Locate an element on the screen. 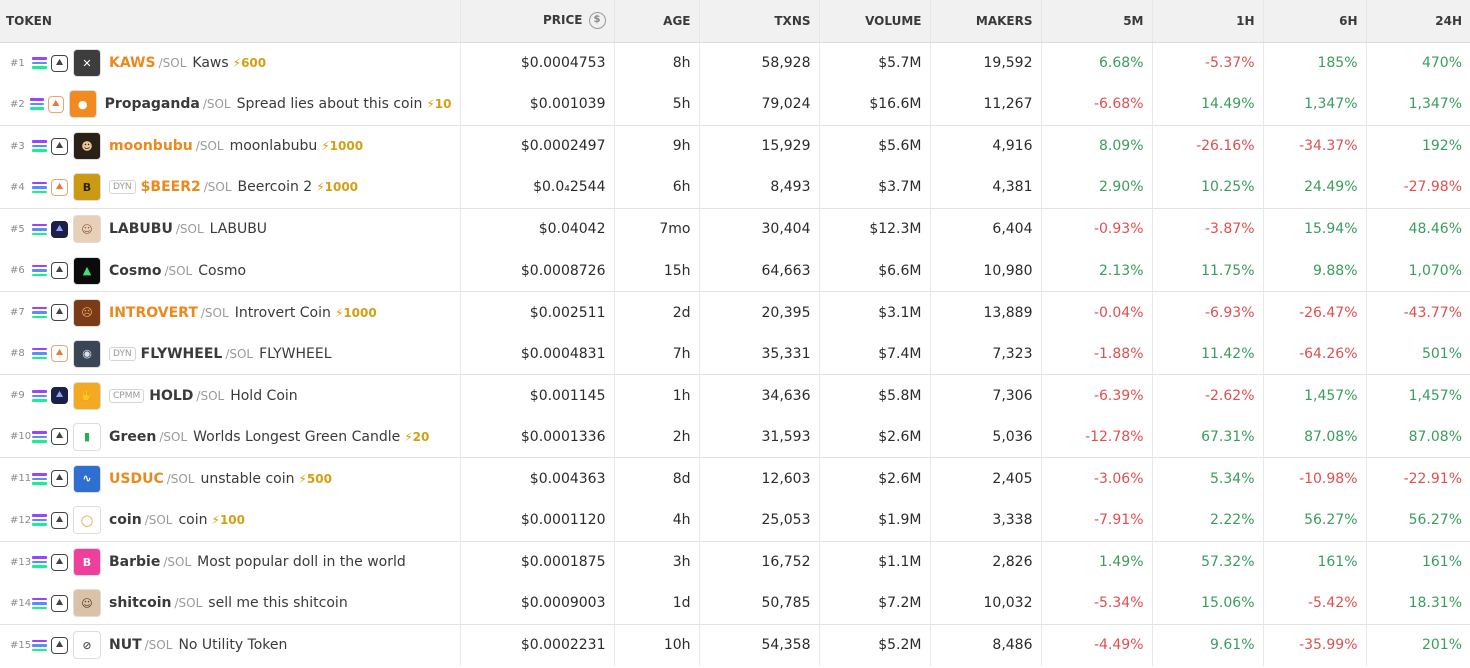 This screenshot has width=1470, height=668. change-1h-cell: 5.34% is located at coordinates (1207, 478).